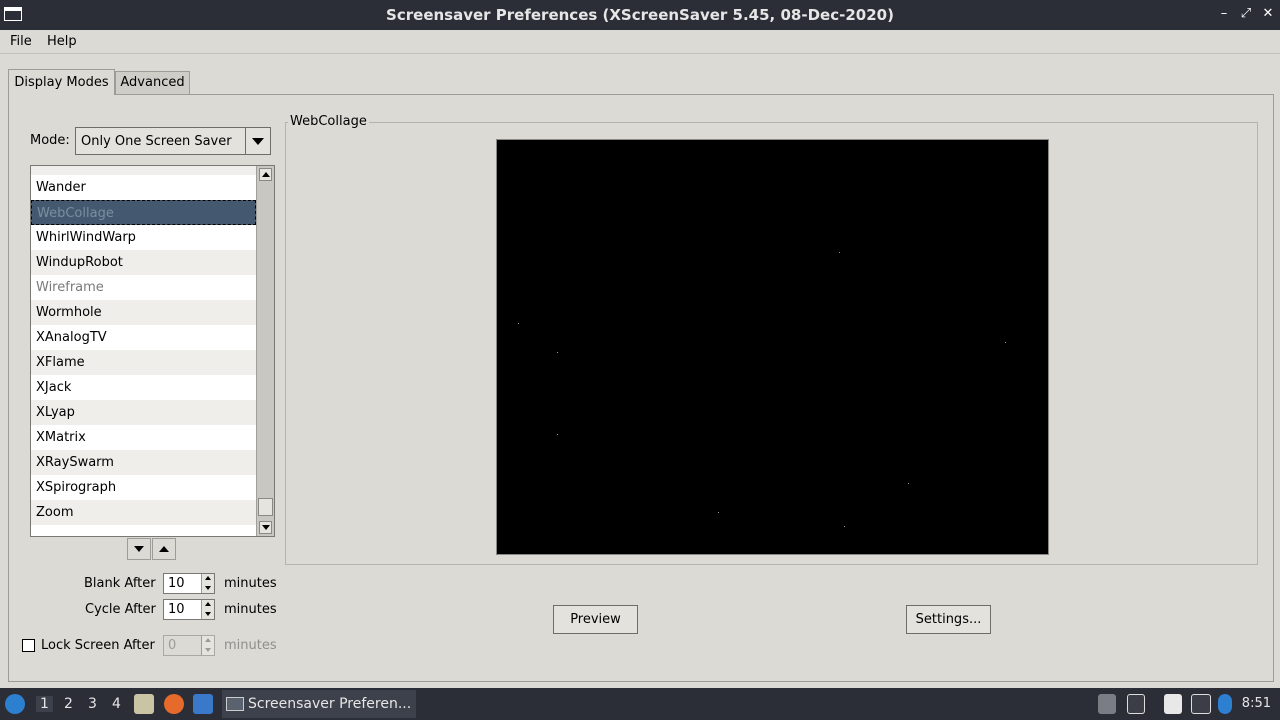  What do you see at coordinates (1246, 14) in the screenshot?
I see `maximize-button: ⤢` at bounding box center [1246, 14].